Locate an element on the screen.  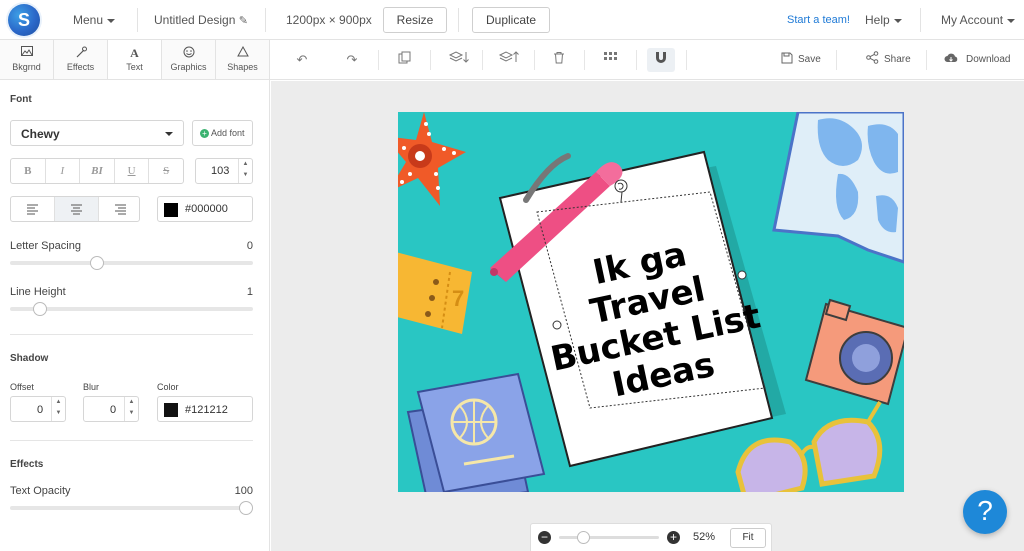
tab-label: Bkgrnd is located at coordinates (26, 67).